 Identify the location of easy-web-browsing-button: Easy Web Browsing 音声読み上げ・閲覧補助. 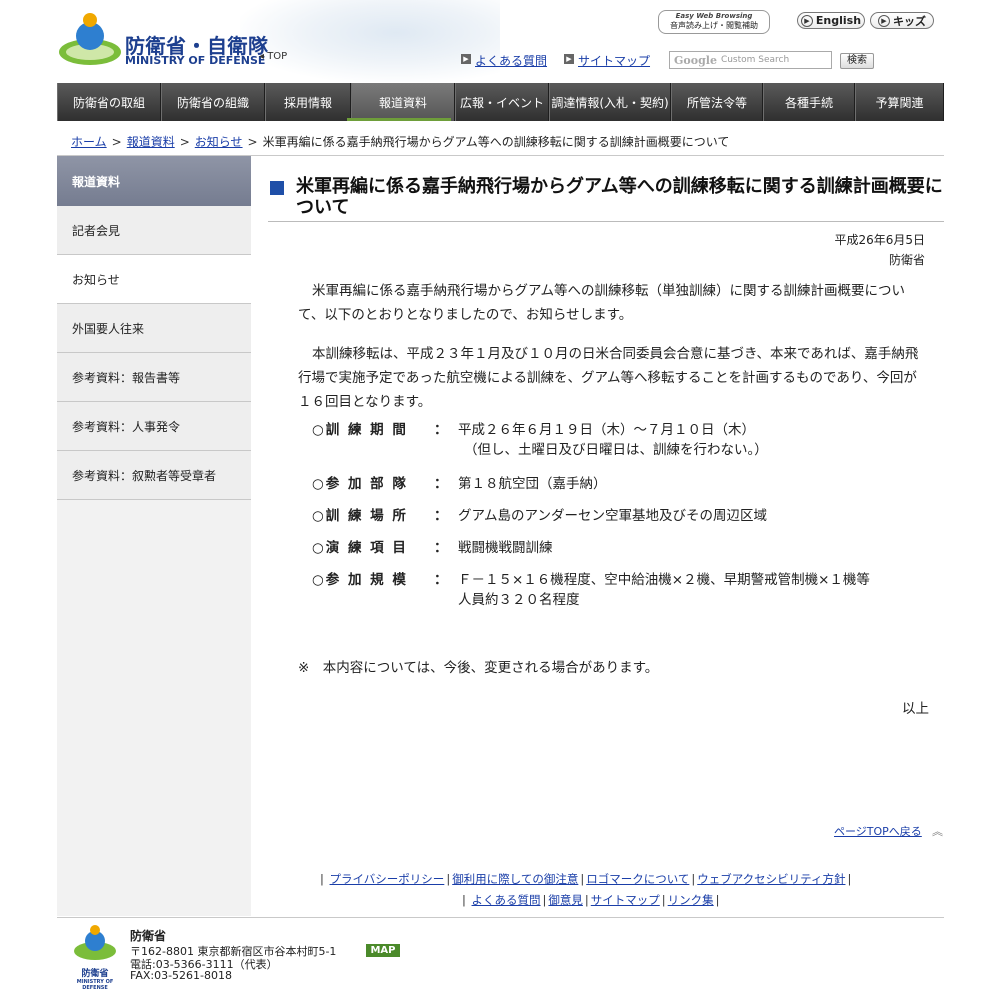
(714, 22).